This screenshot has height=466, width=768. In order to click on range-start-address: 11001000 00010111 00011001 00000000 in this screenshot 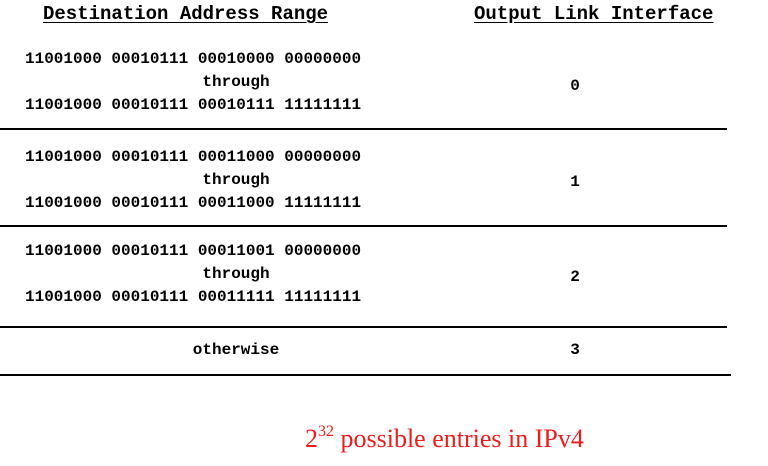, I will do `click(193, 251)`.